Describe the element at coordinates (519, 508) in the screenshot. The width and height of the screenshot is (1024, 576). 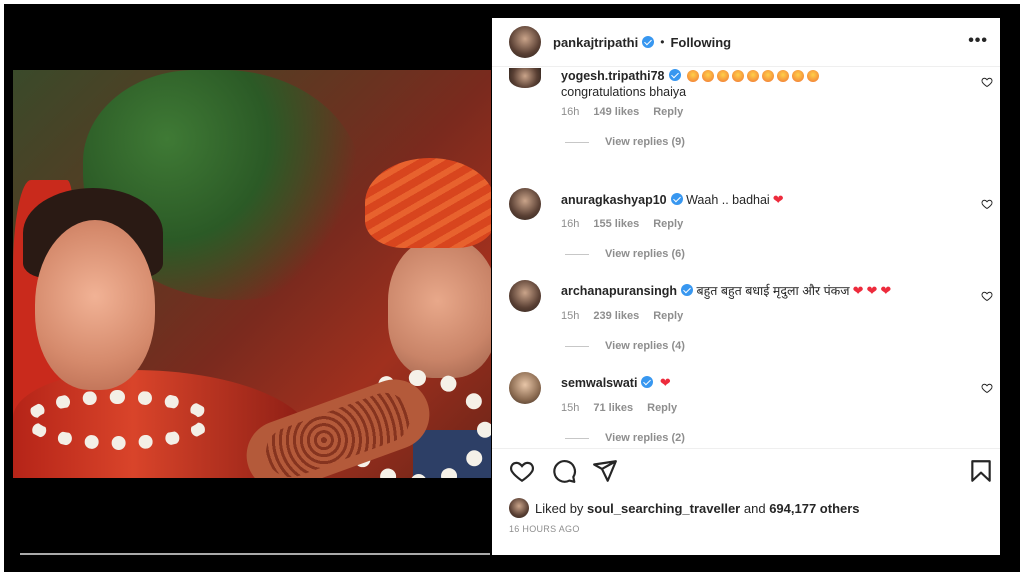
I see `liker-avatar` at that location.